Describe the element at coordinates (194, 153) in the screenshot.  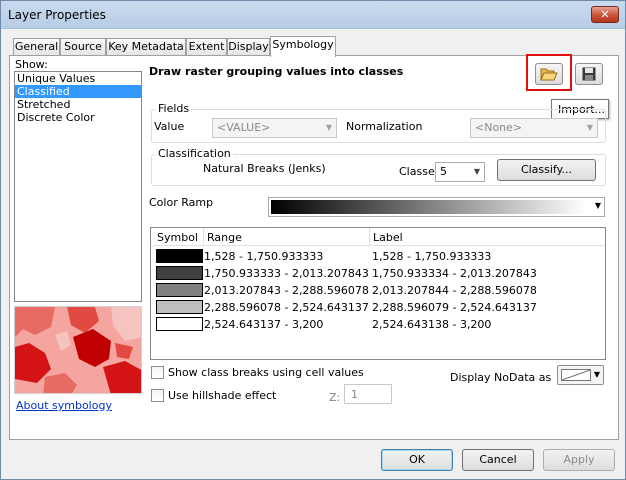
I see `classification-title: Classification` at that location.